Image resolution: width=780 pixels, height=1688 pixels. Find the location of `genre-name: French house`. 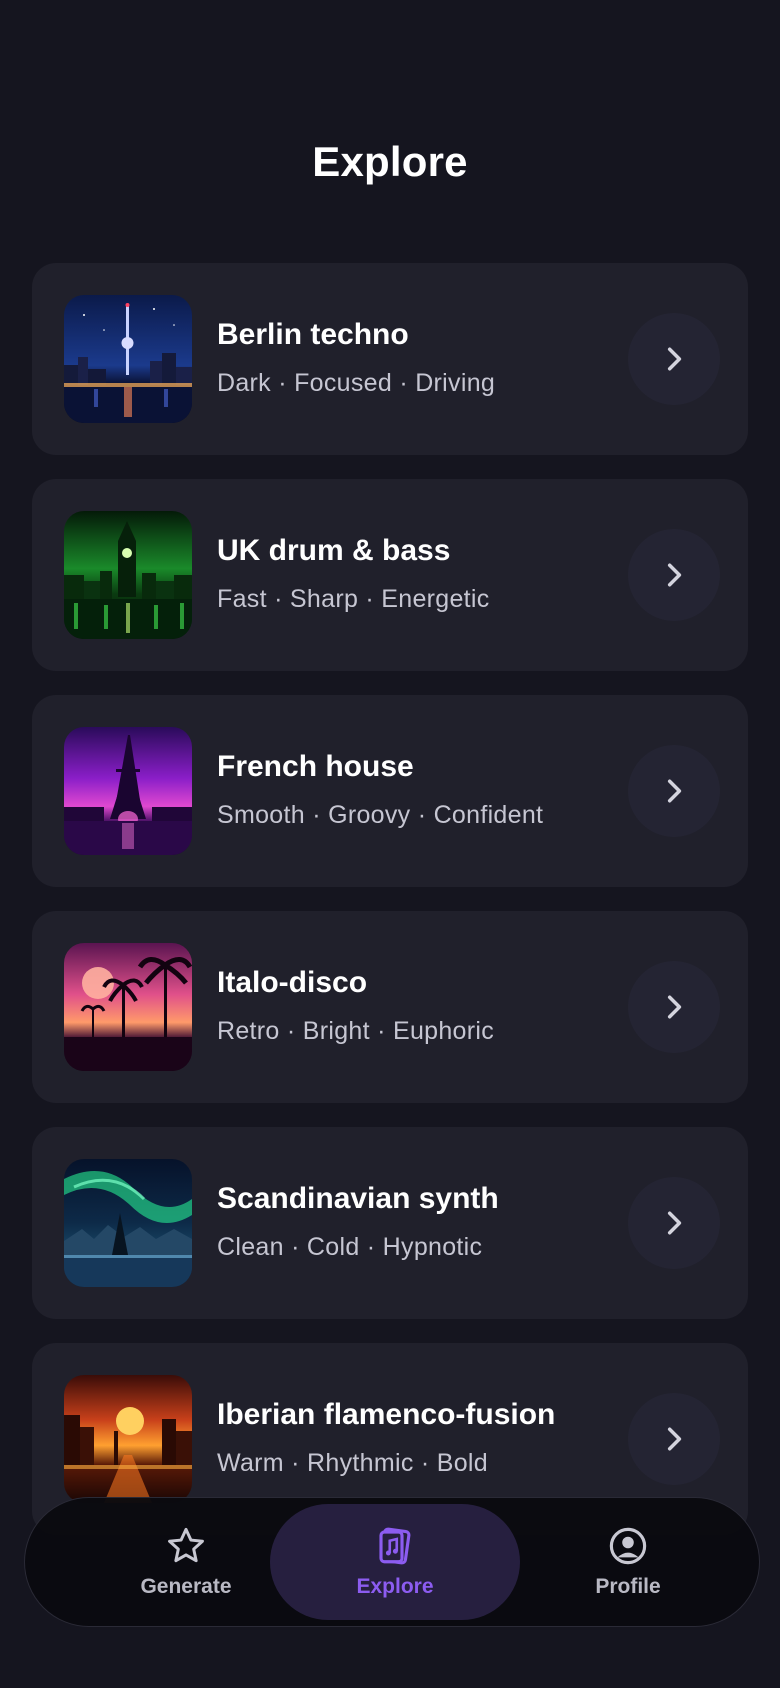

genre-name: French house is located at coordinates (315, 766).